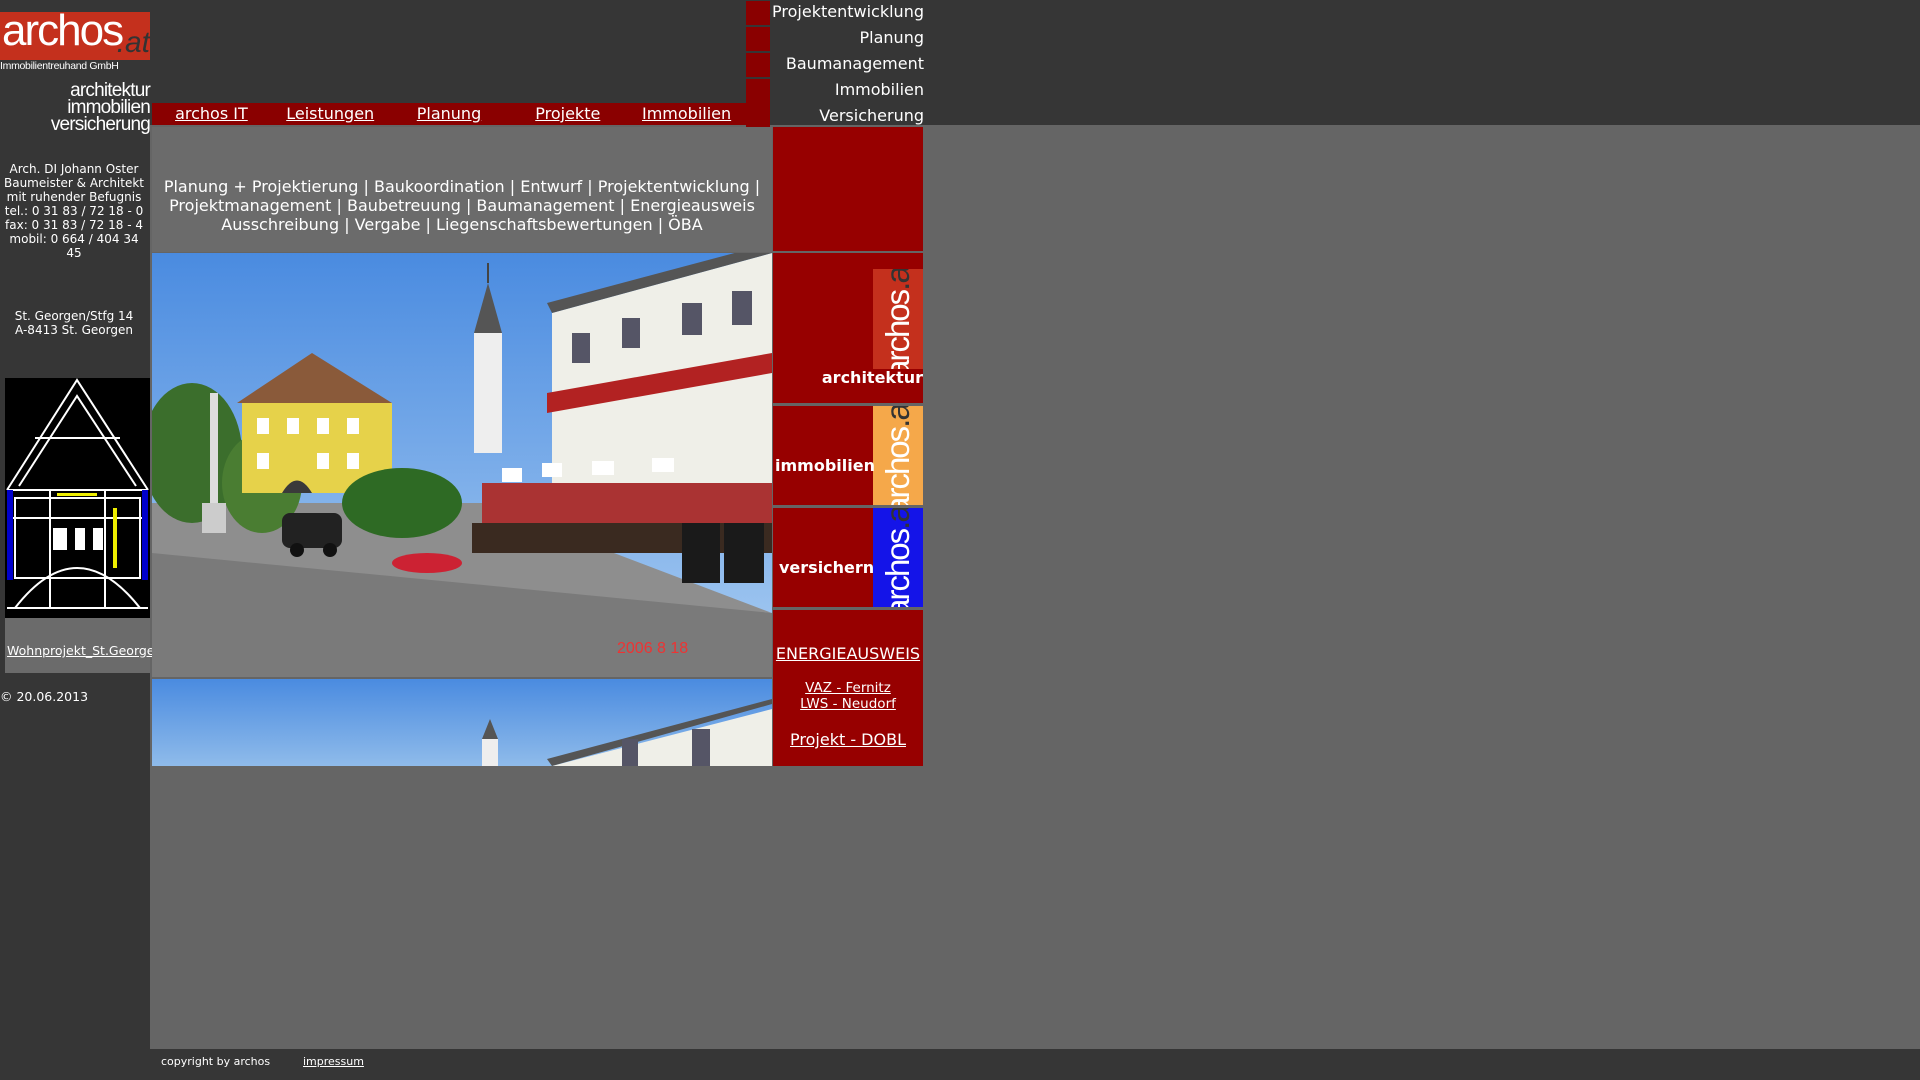 The image size is (1920, 1080). Describe the element at coordinates (872, 377) in the screenshot. I see `architektur-label: architektur` at that location.